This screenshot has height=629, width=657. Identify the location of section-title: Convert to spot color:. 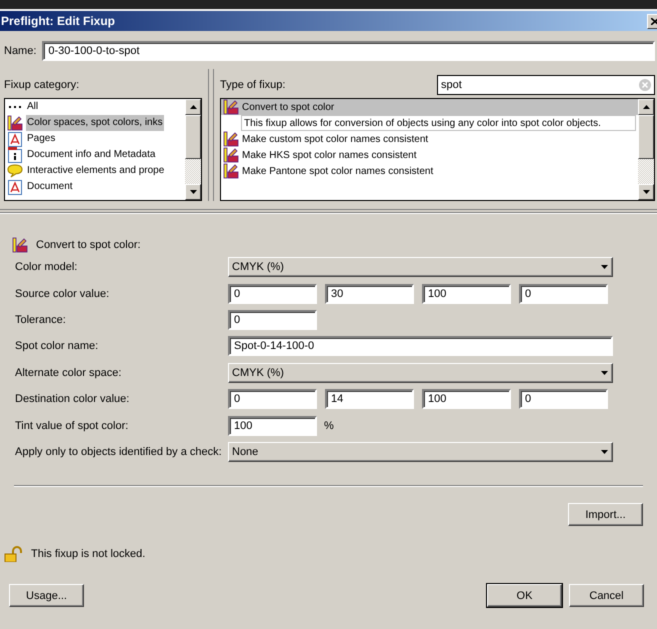
(88, 245).